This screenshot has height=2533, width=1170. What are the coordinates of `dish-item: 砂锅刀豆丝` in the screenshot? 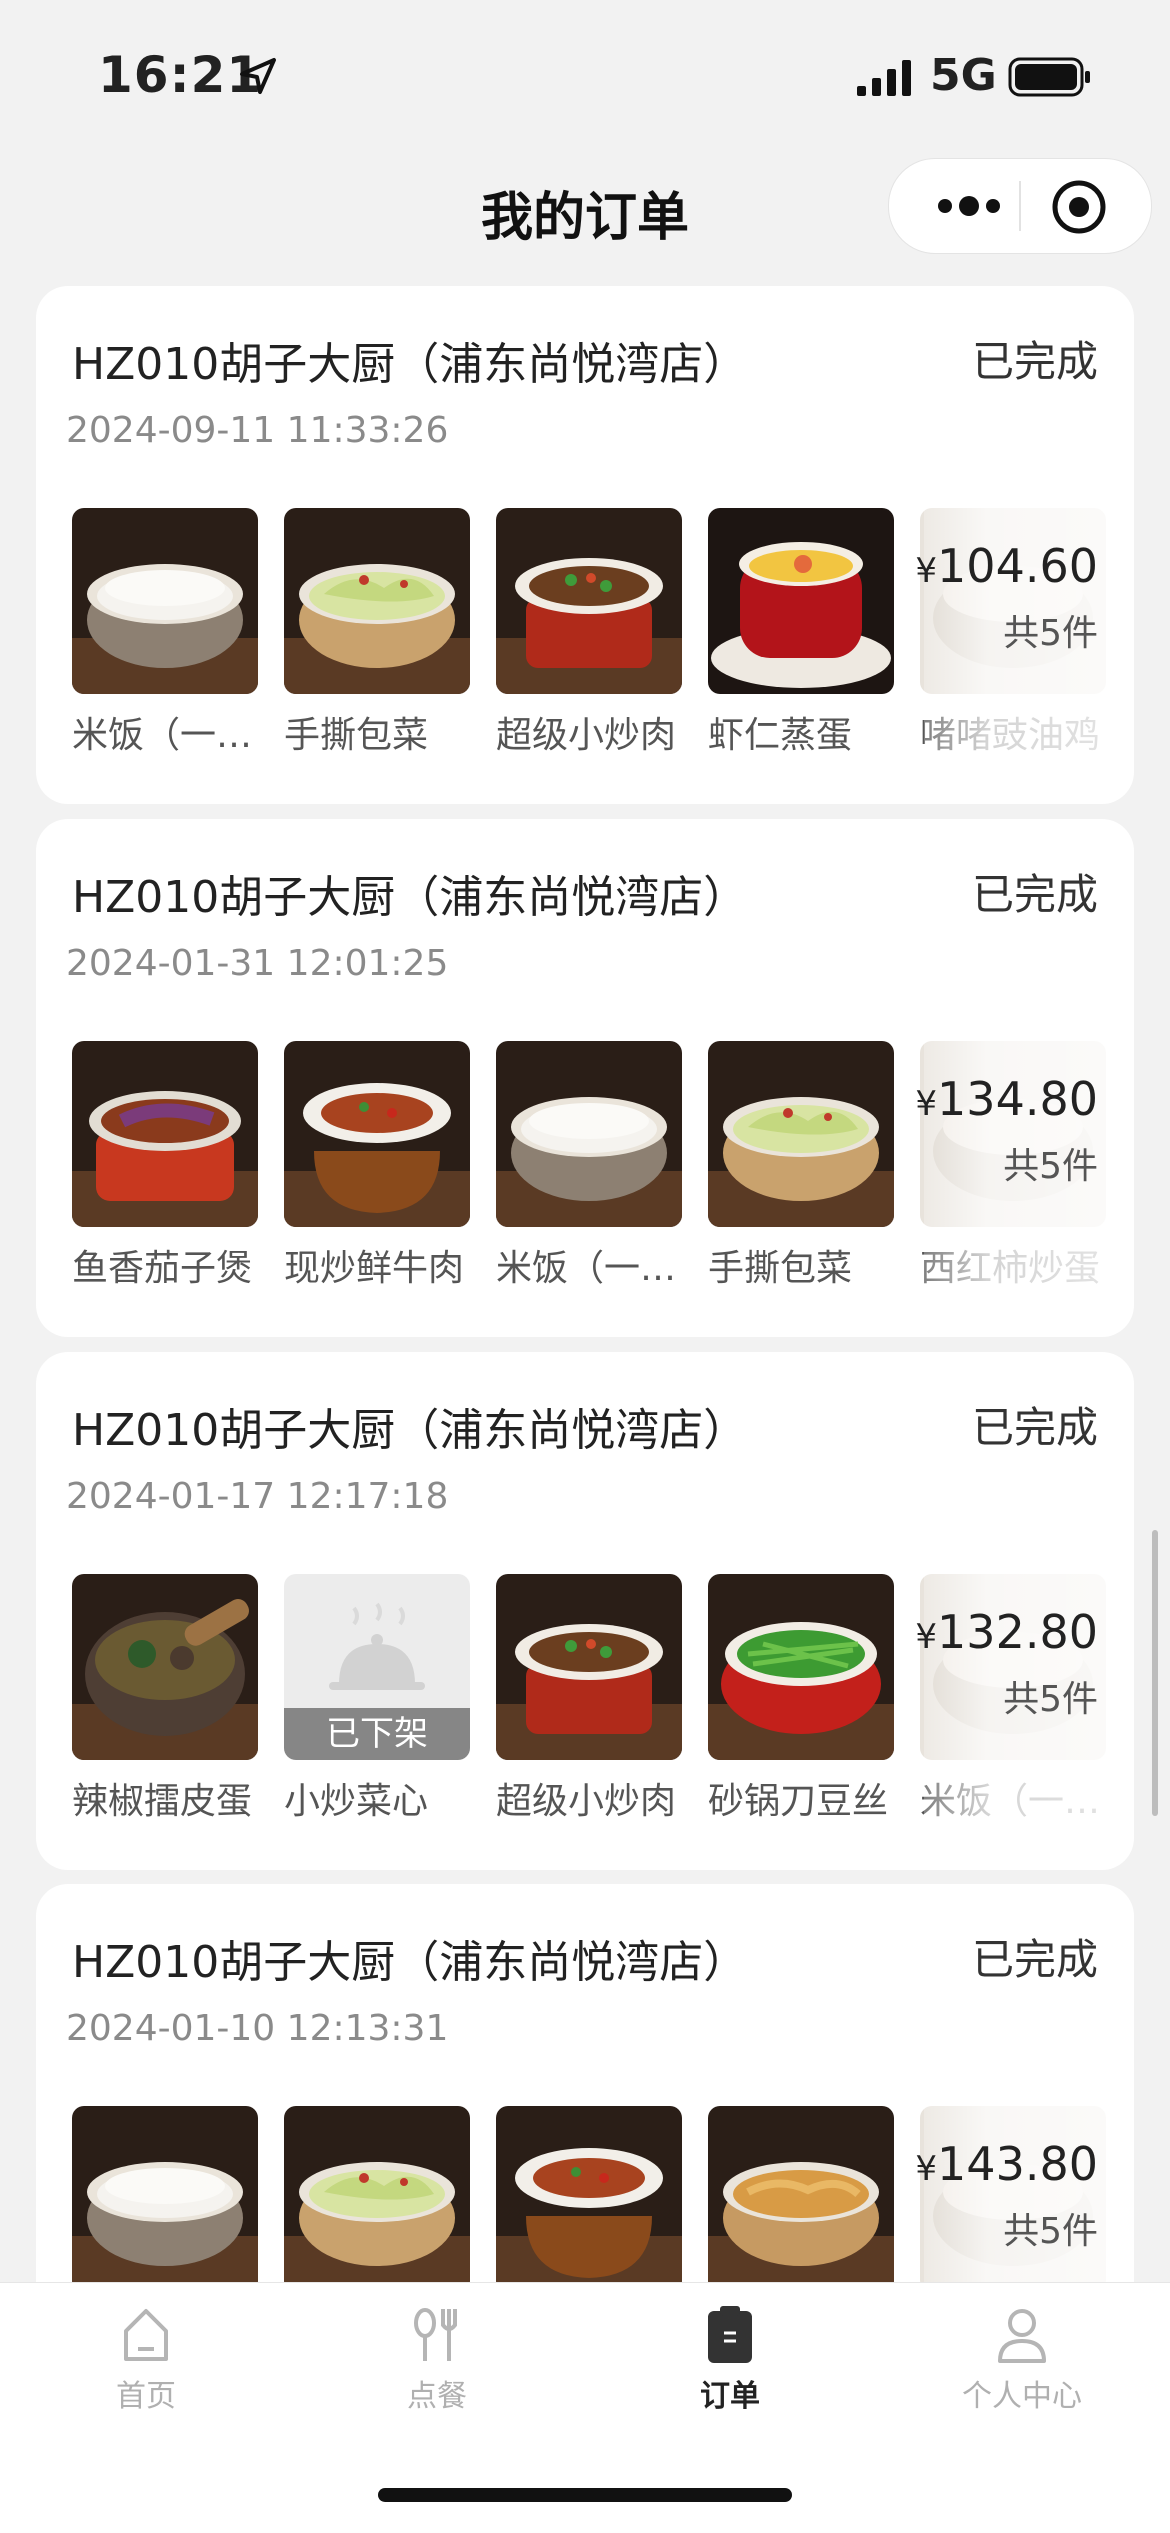 It's located at (801, 1699).